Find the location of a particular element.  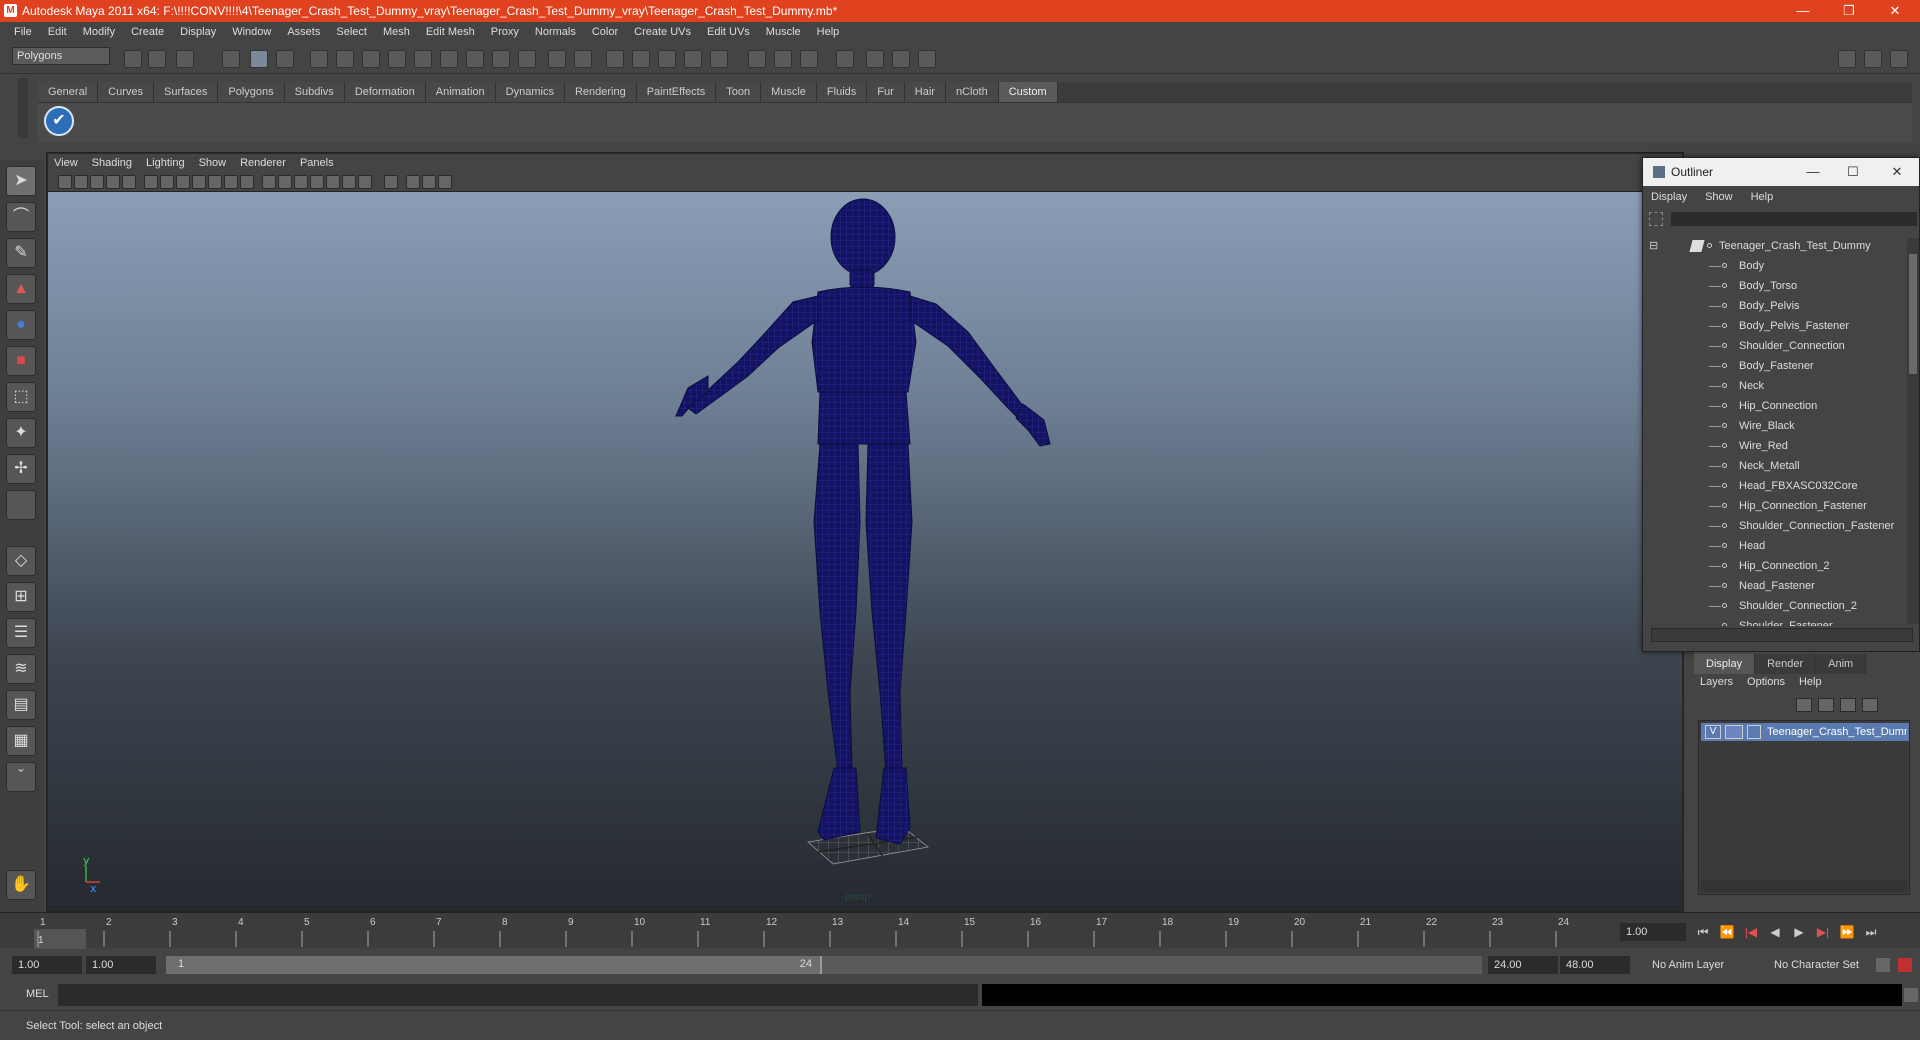

range-slider: 1 24 is located at coordinates (824, 965).